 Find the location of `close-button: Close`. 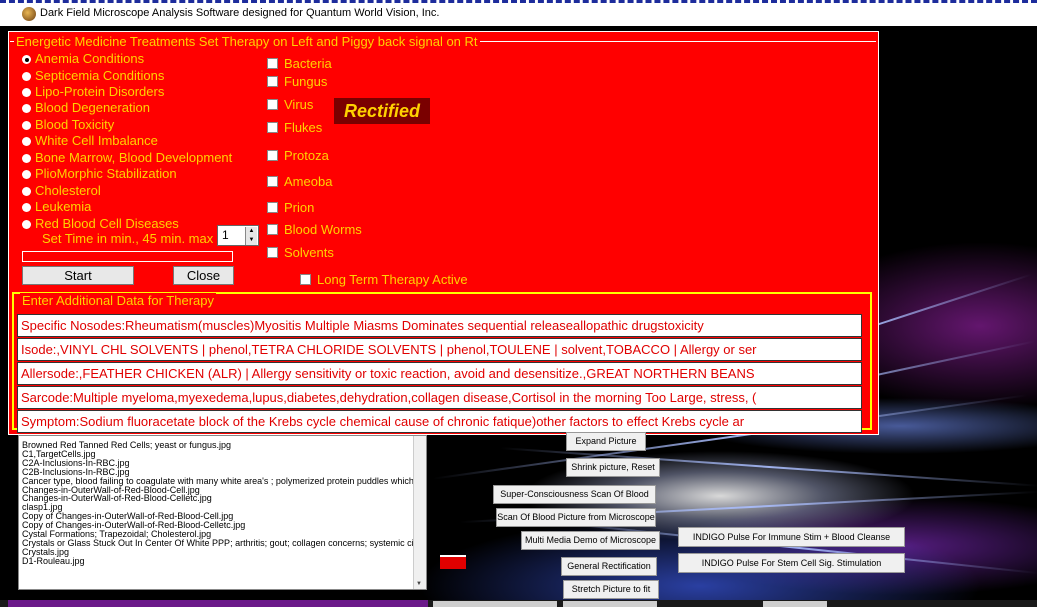

close-button: Close is located at coordinates (203, 275).